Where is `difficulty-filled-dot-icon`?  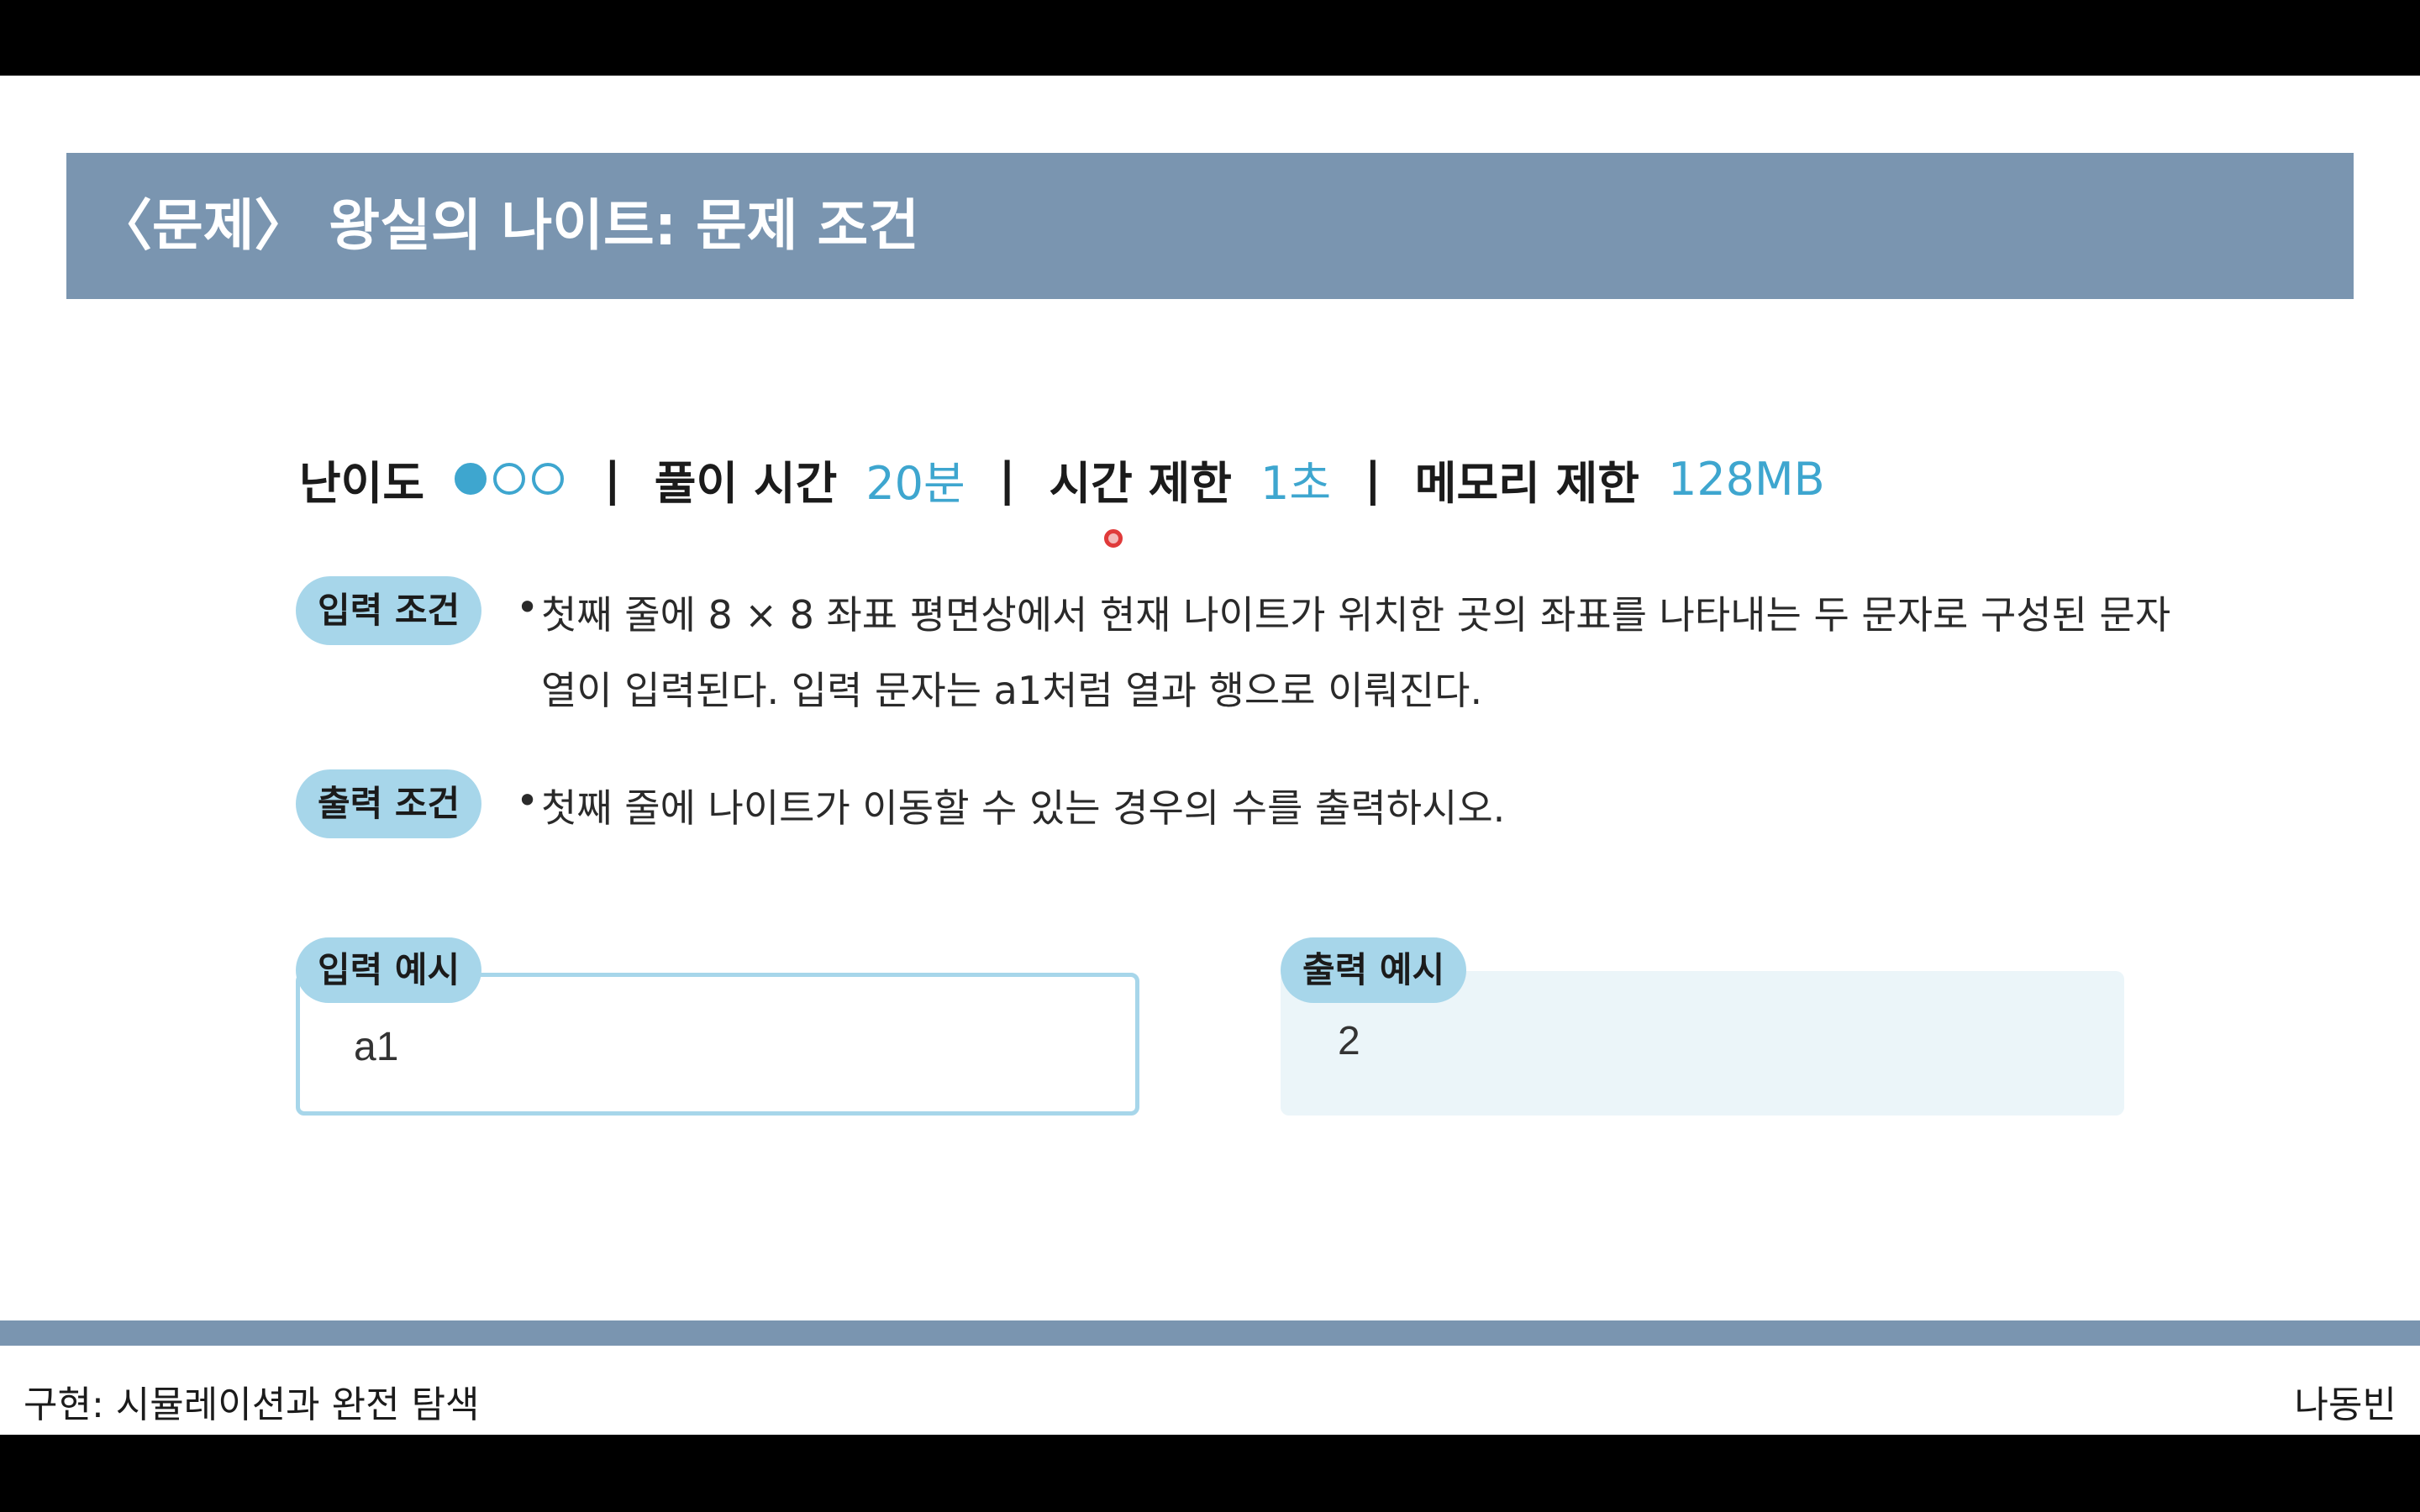 difficulty-filled-dot-icon is located at coordinates (471, 479).